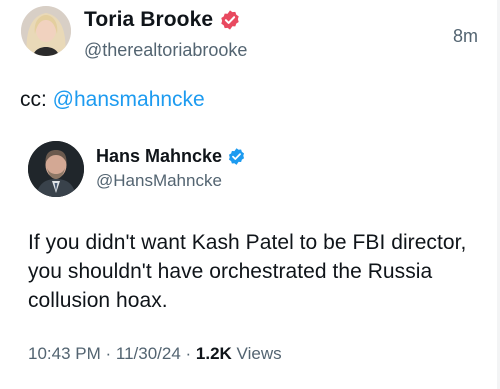 This screenshot has height=389, width=500. Describe the element at coordinates (36, 99) in the screenshot. I see `post-text-prefix: cc:` at that location.